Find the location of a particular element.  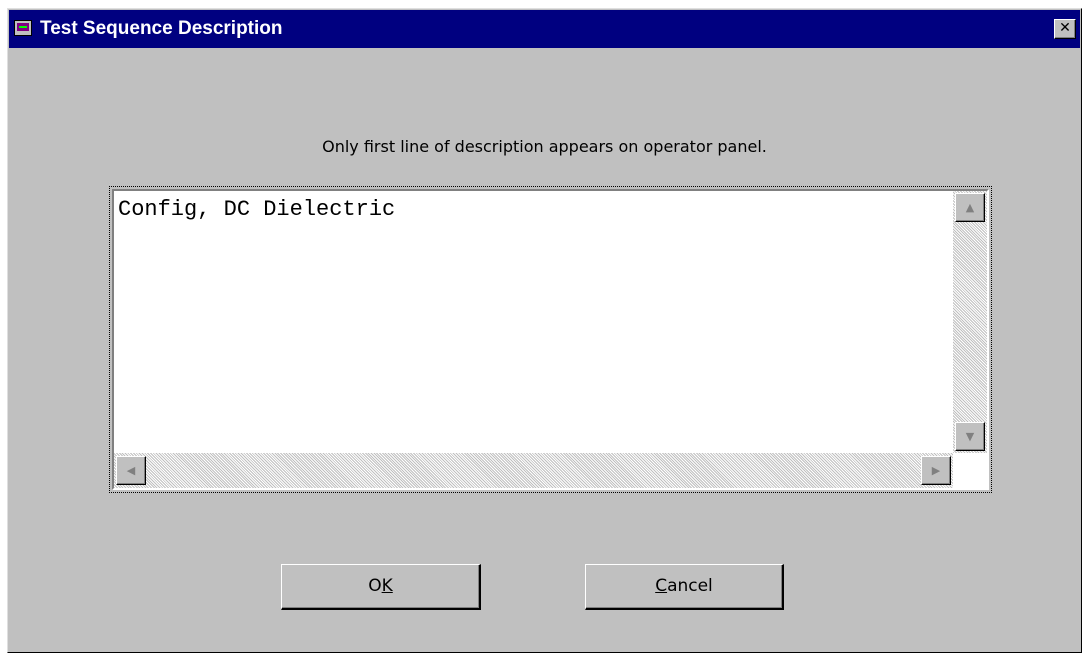

scroll-down-button: ▼ is located at coordinates (970, 436).